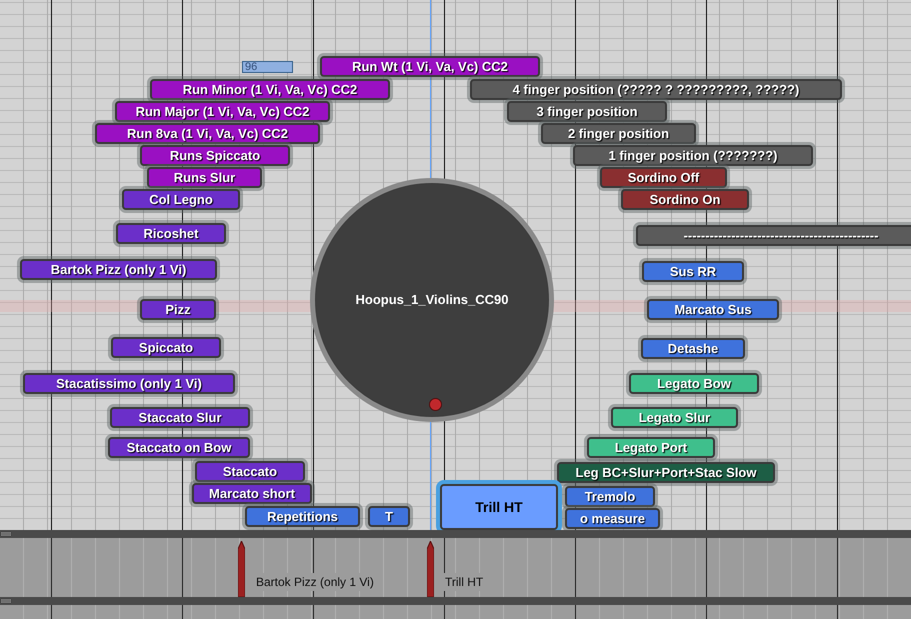 The width and height of the screenshot is (911, 619). What do you see at coordinates (267, 67) in the screenshot?
I see `value-field: 96` at bounding box center [267, 67].